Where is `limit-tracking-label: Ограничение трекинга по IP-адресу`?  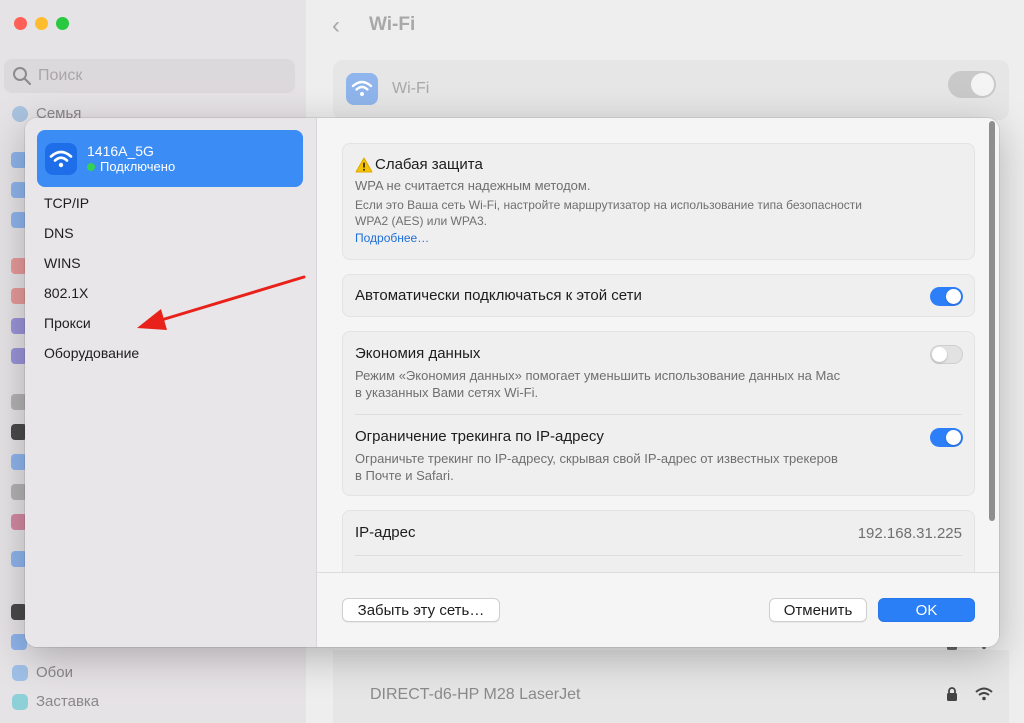 limit-tracking-label: Ограничение трекинга по IP-адресу is located at coordinates (479, 436).